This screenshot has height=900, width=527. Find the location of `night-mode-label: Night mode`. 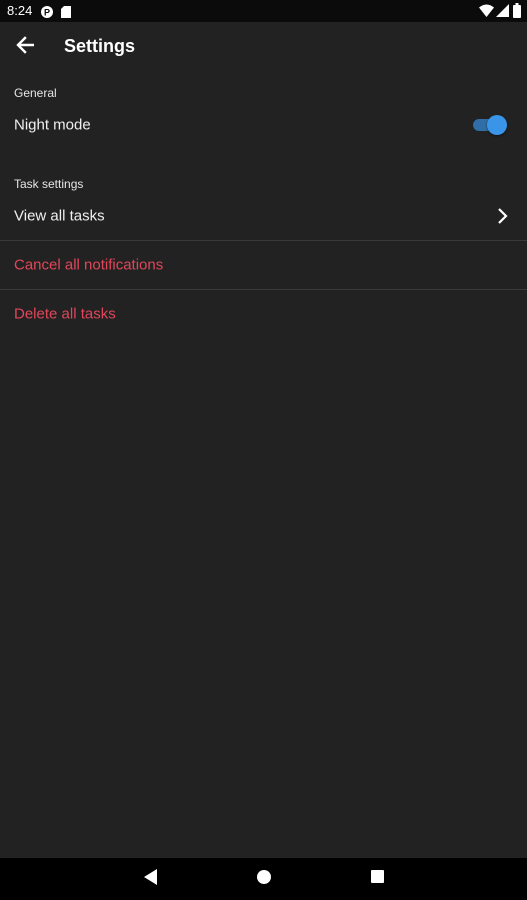

night-mode-label: Night mode is located at coordinates (52, 125).